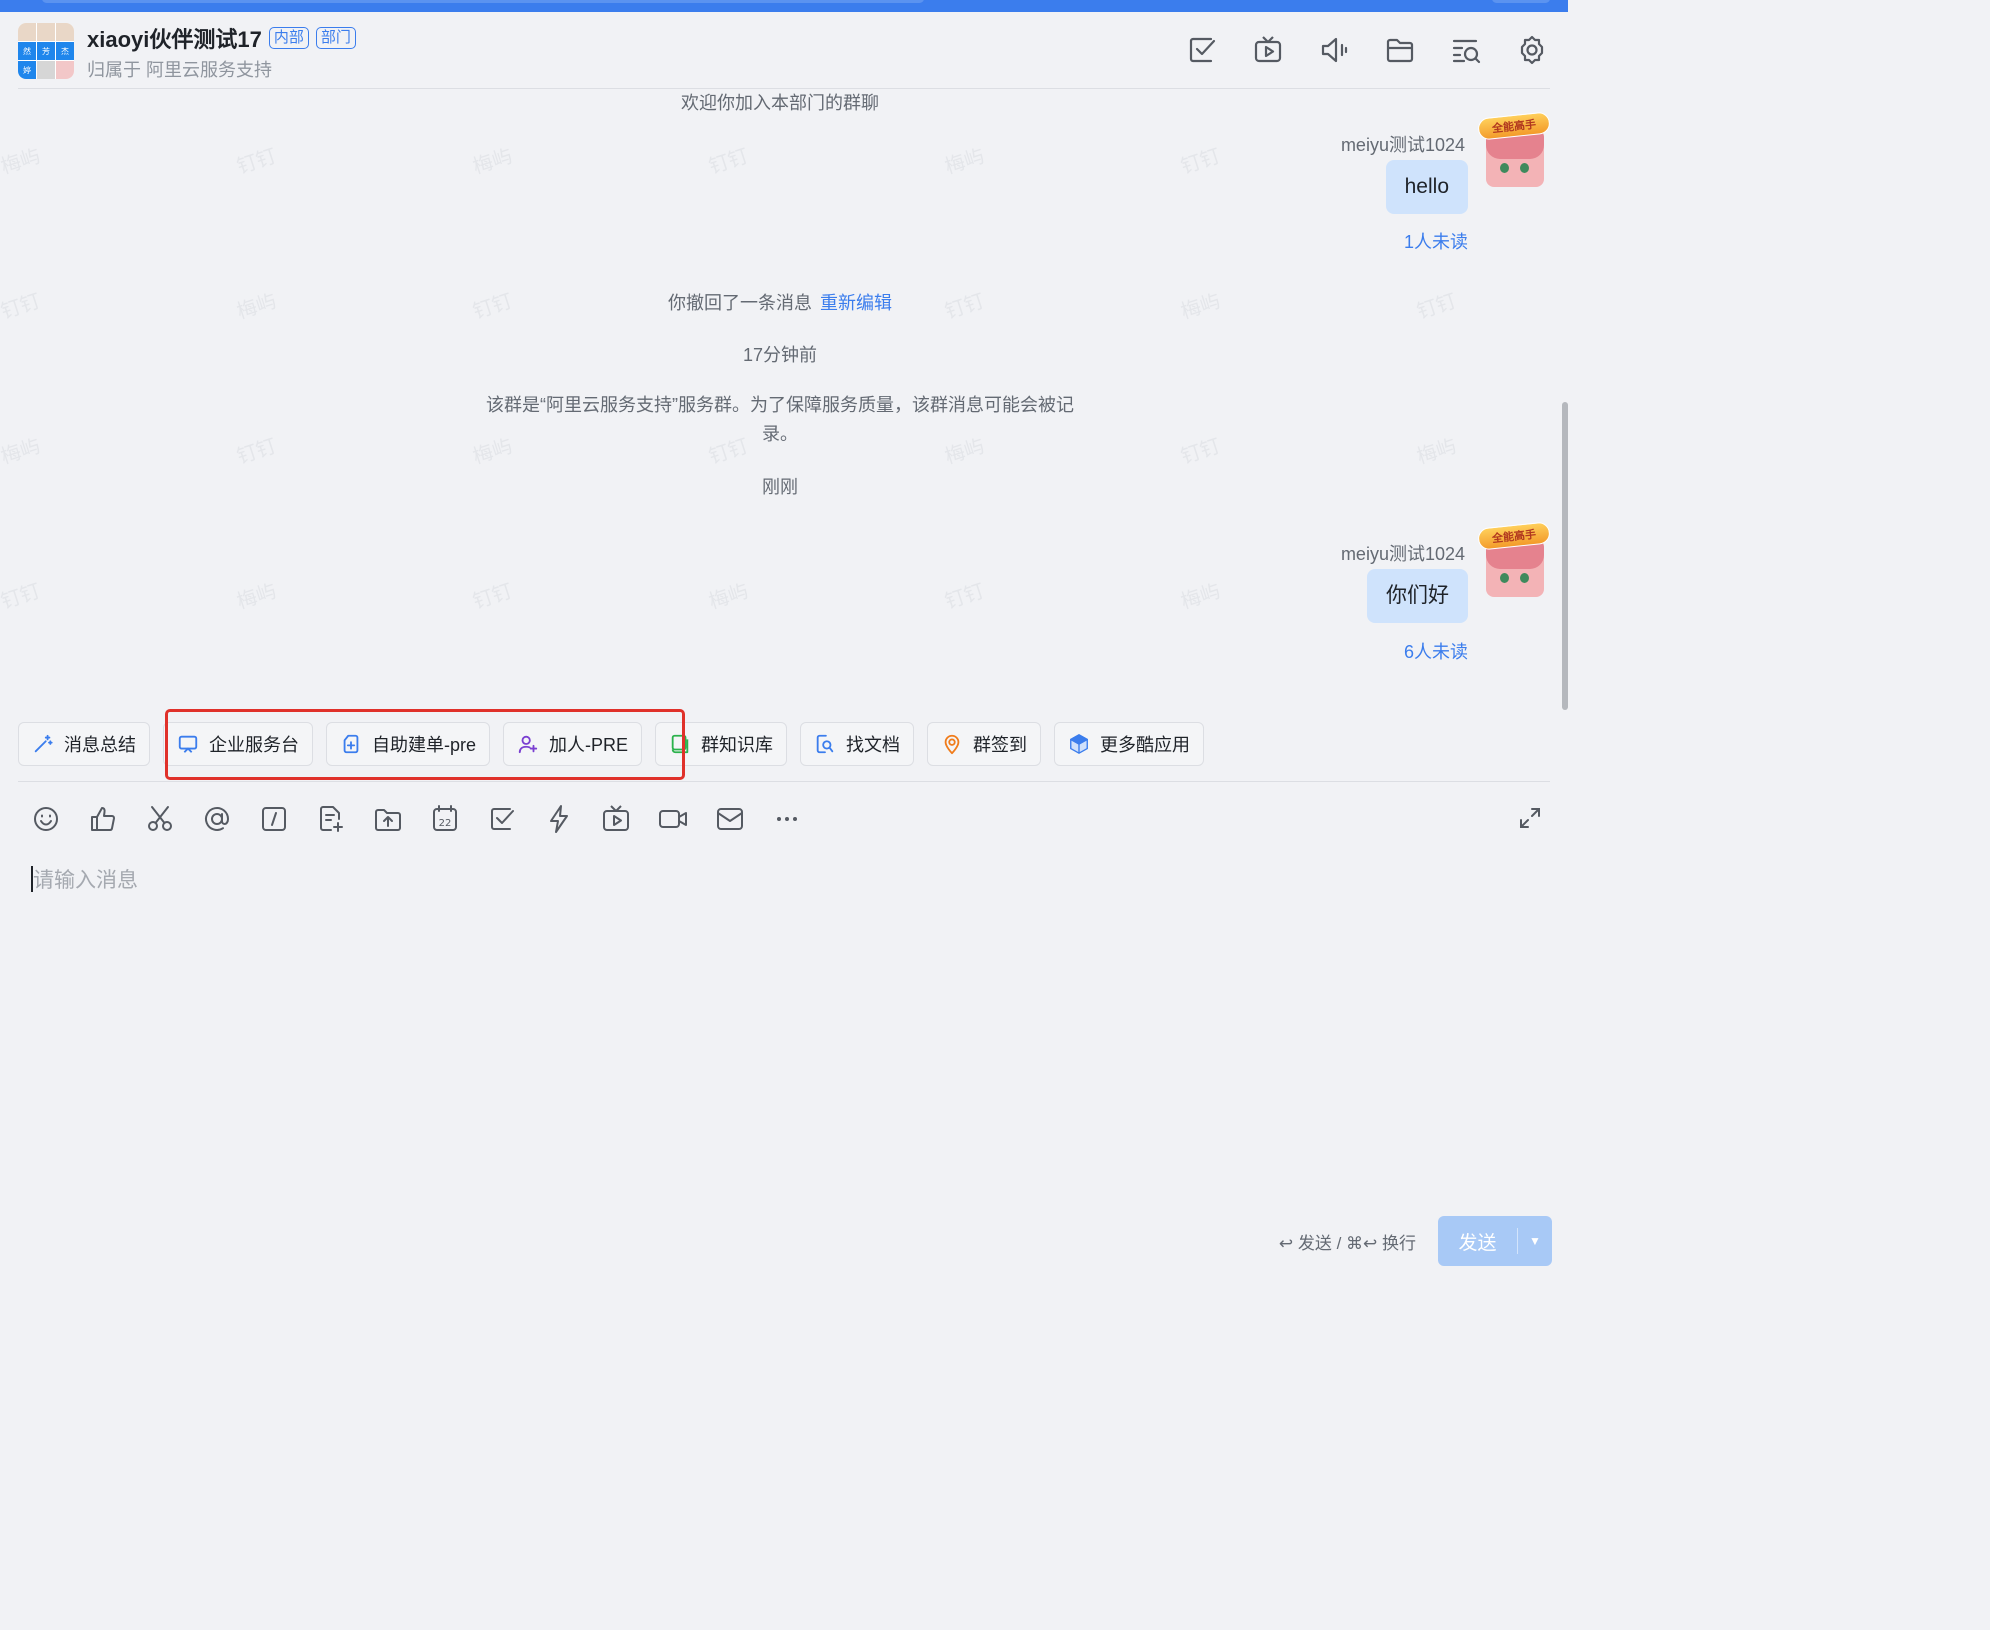  Describe the element at coordinates (825, 744) in the screenshot. I see `doc-search-icon` at that location.